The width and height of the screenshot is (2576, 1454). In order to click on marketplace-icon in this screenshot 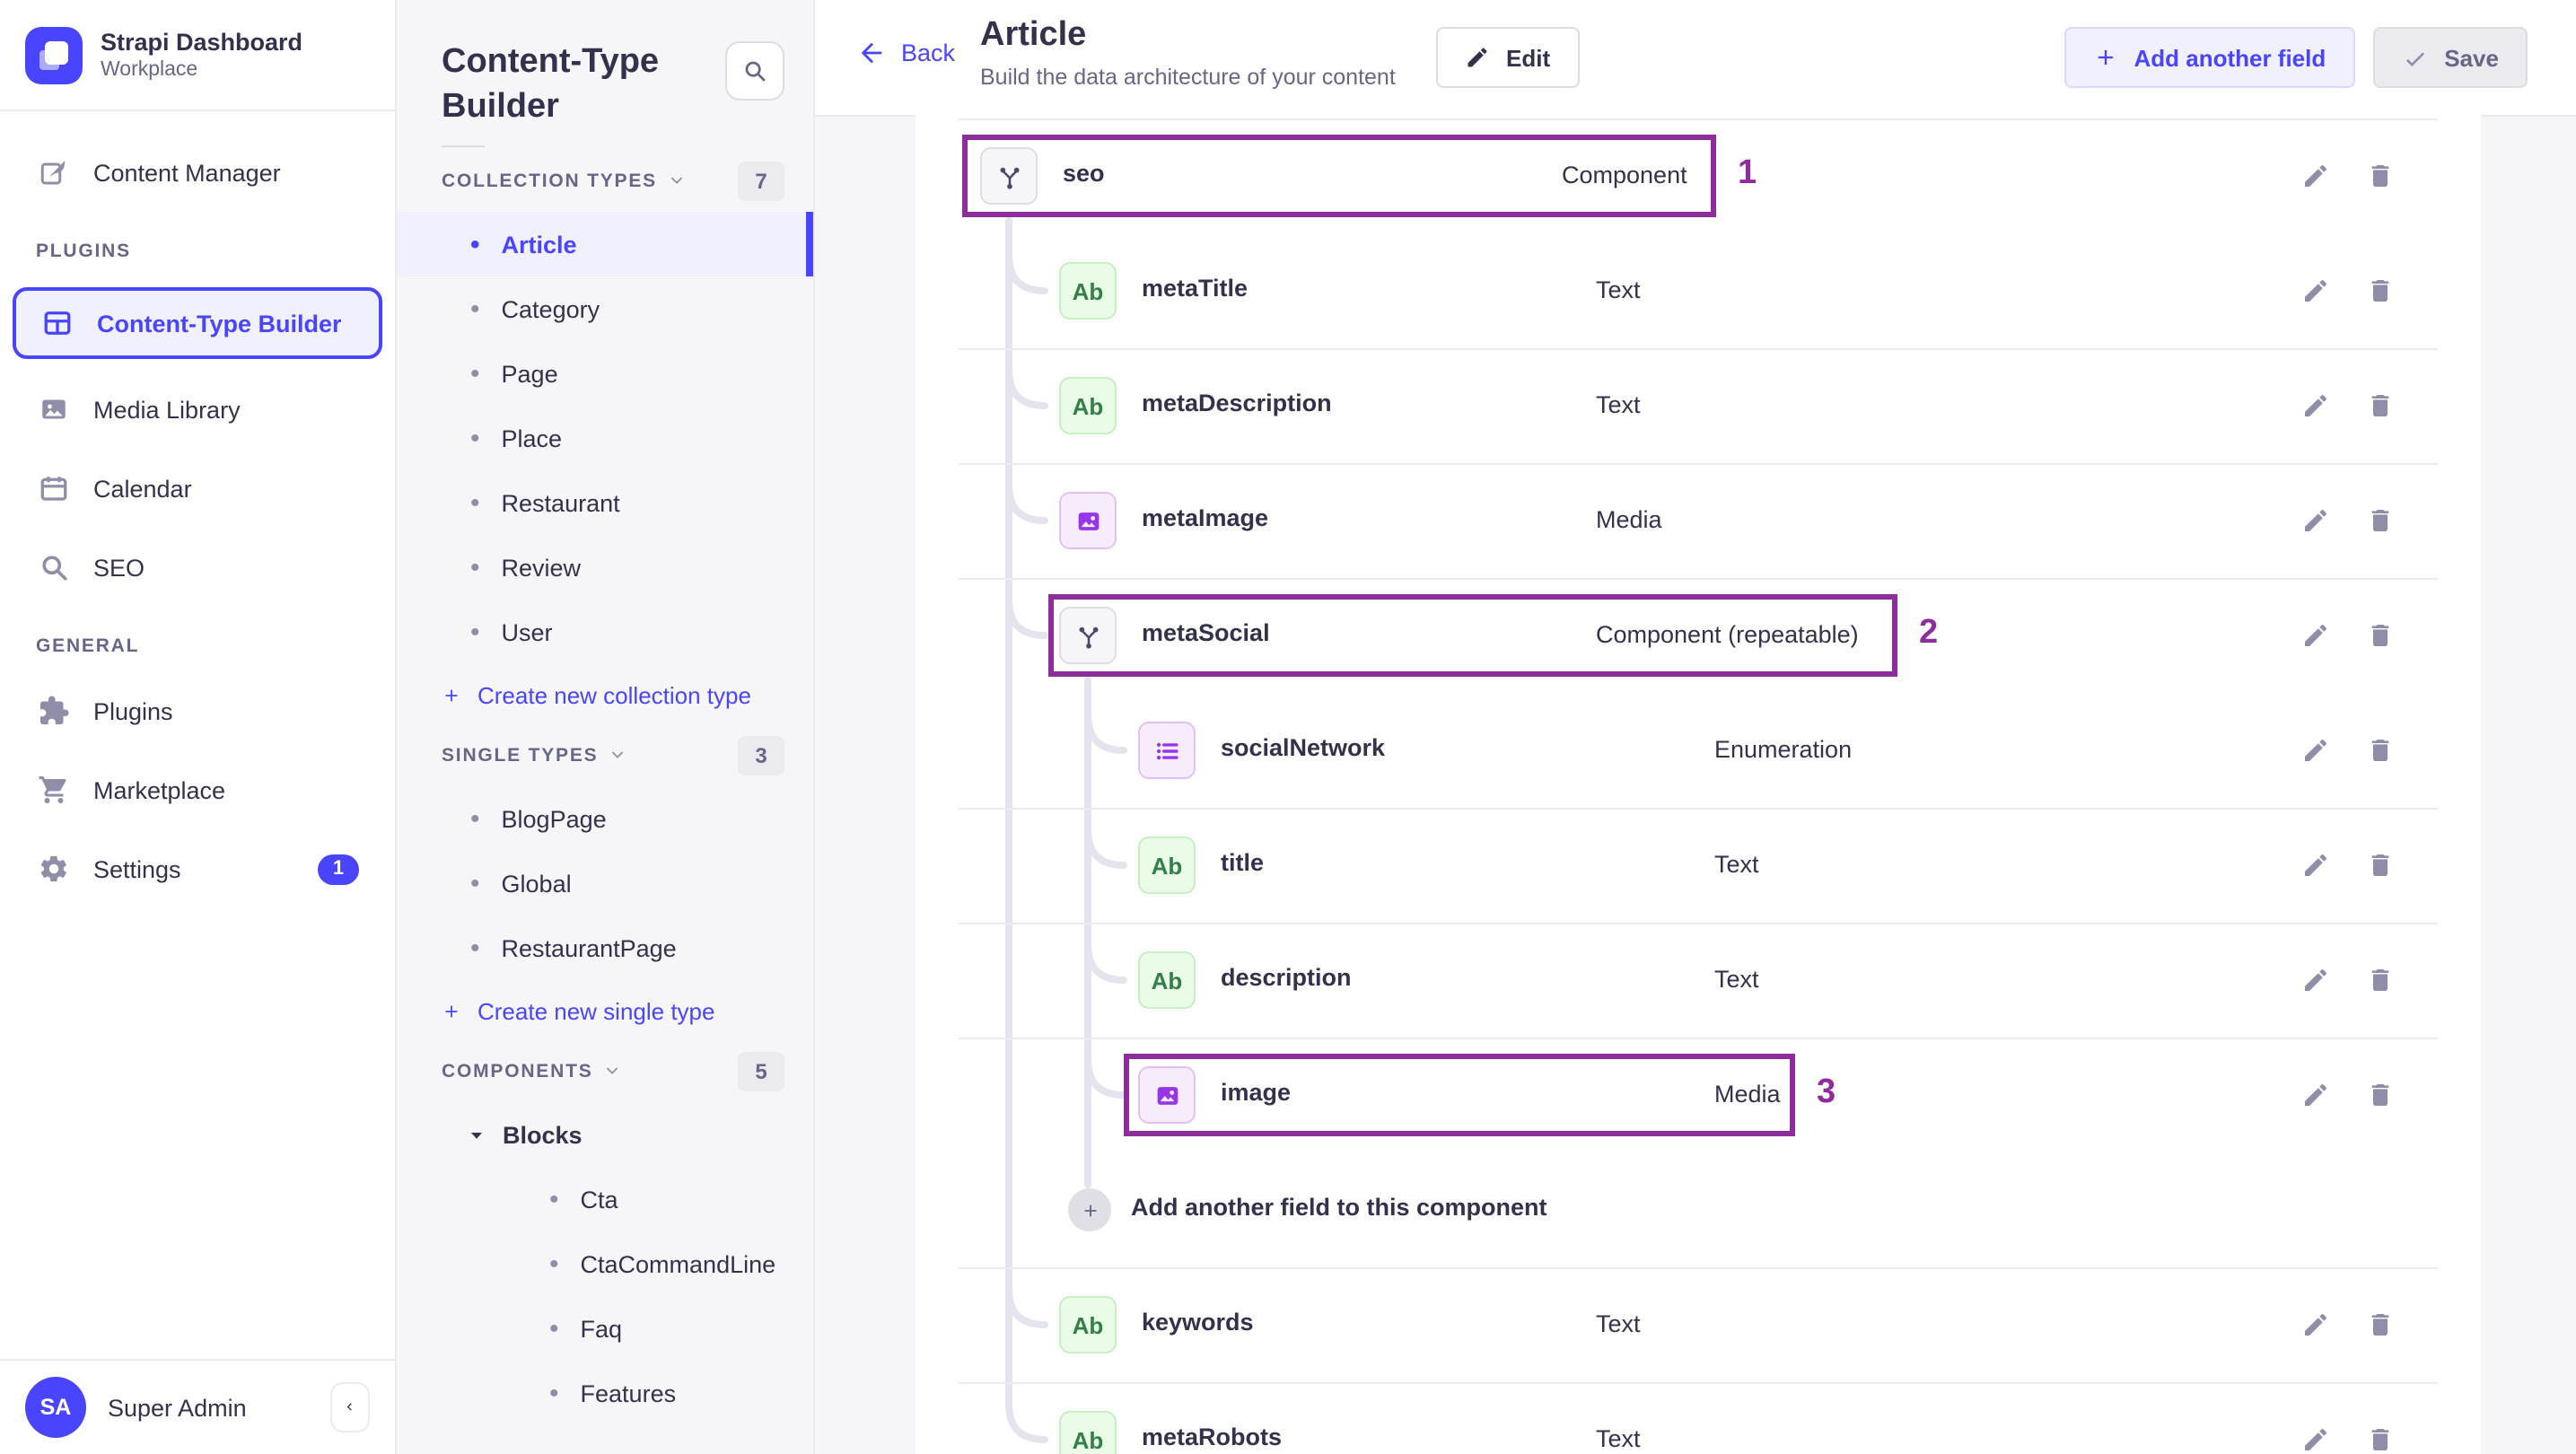, I will do `click(54, 790)`.